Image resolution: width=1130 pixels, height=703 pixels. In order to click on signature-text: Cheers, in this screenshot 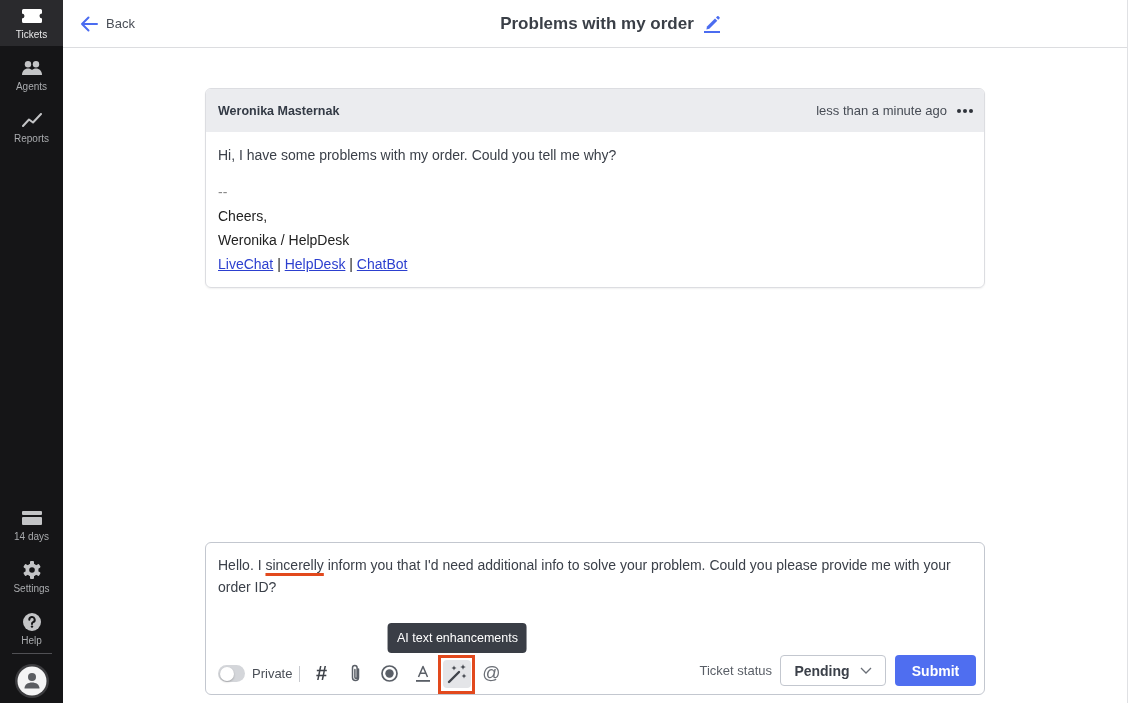, I will do `click(243, 216)`.